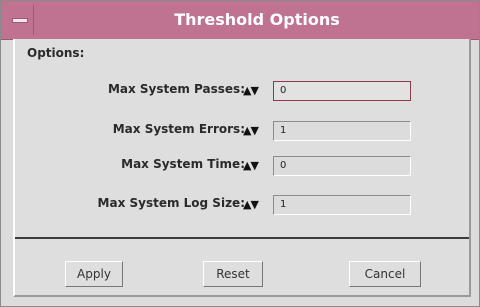  Describe the element at coordinates (56, 53) in the screenshot. I see `options-section-label: Options:` at that location.